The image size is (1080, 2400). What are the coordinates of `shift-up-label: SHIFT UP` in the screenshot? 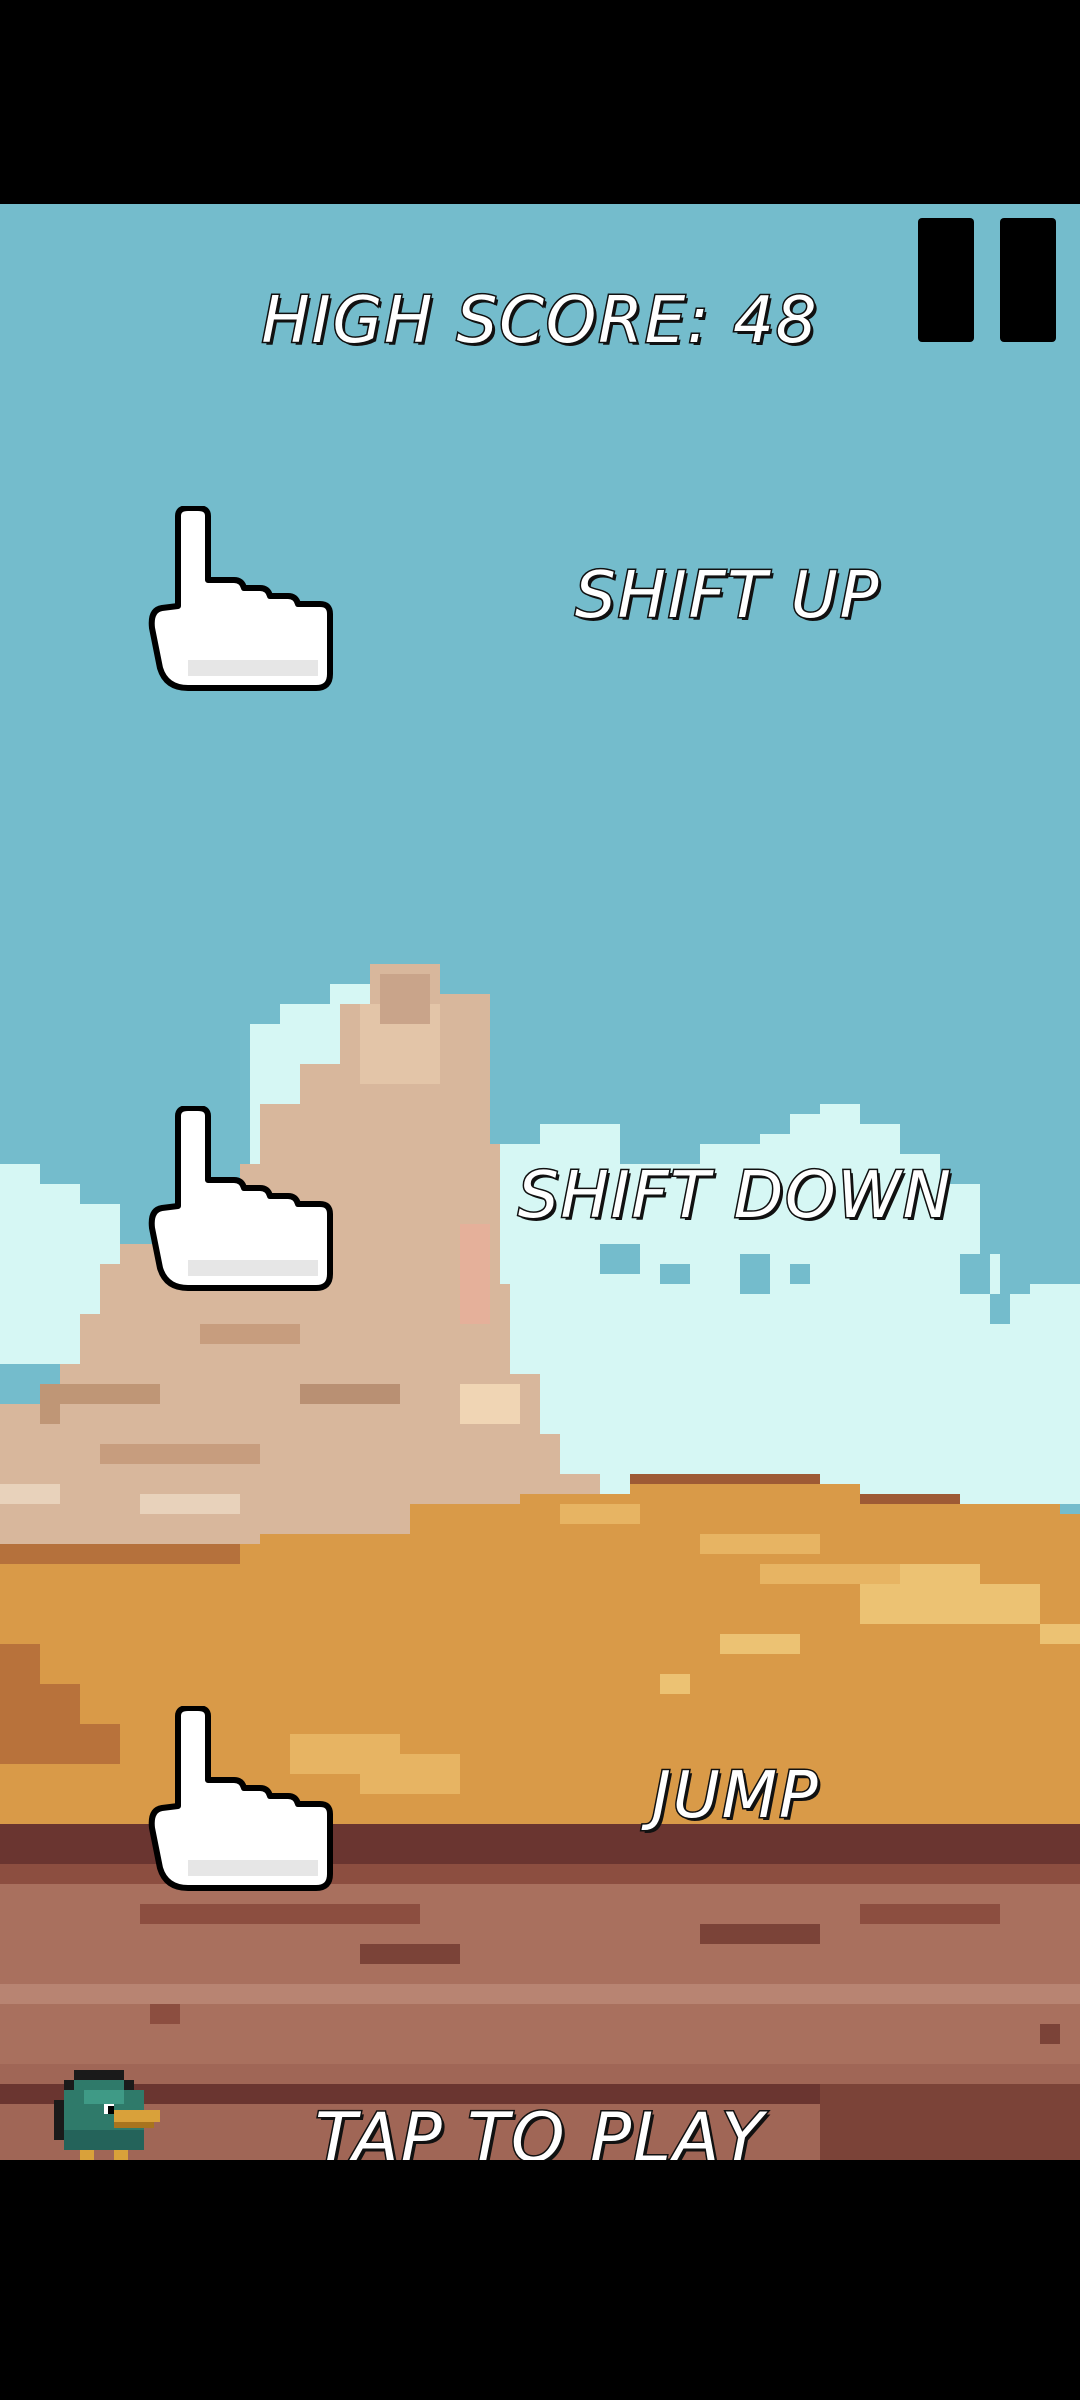 It's located at (727, 596).